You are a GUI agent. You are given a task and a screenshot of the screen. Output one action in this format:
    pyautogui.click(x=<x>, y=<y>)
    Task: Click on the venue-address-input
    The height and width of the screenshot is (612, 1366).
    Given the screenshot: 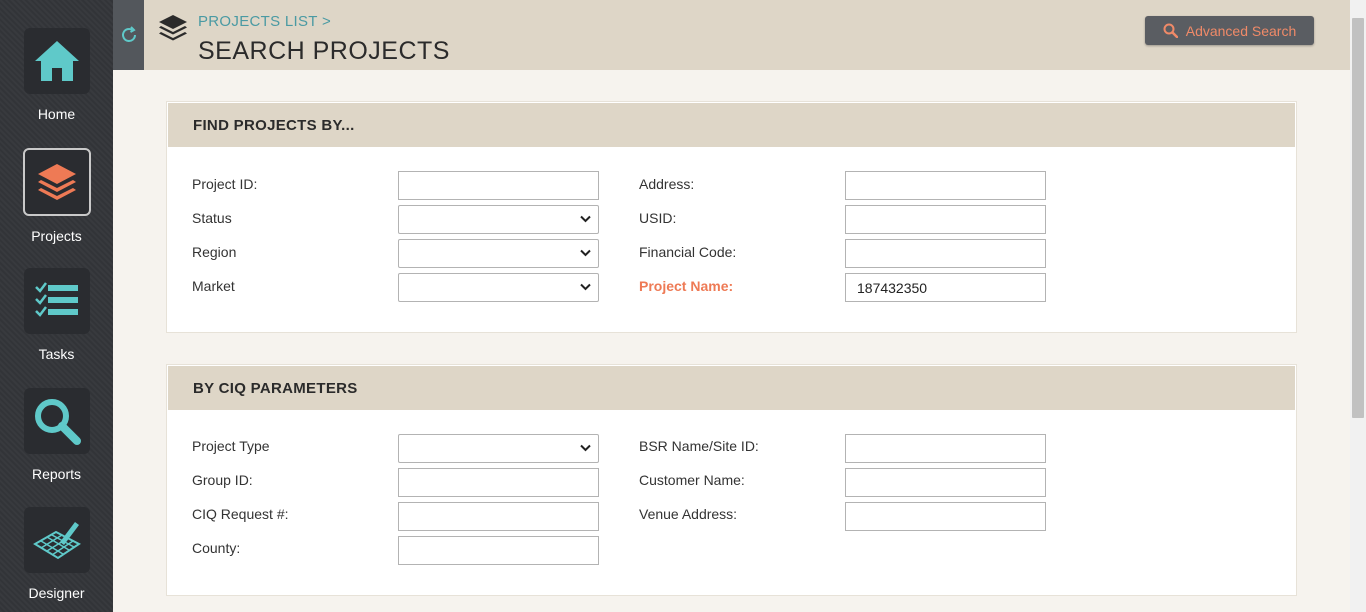 What is the action you would take?
    pyautogui.click(x=945, y=516)
    